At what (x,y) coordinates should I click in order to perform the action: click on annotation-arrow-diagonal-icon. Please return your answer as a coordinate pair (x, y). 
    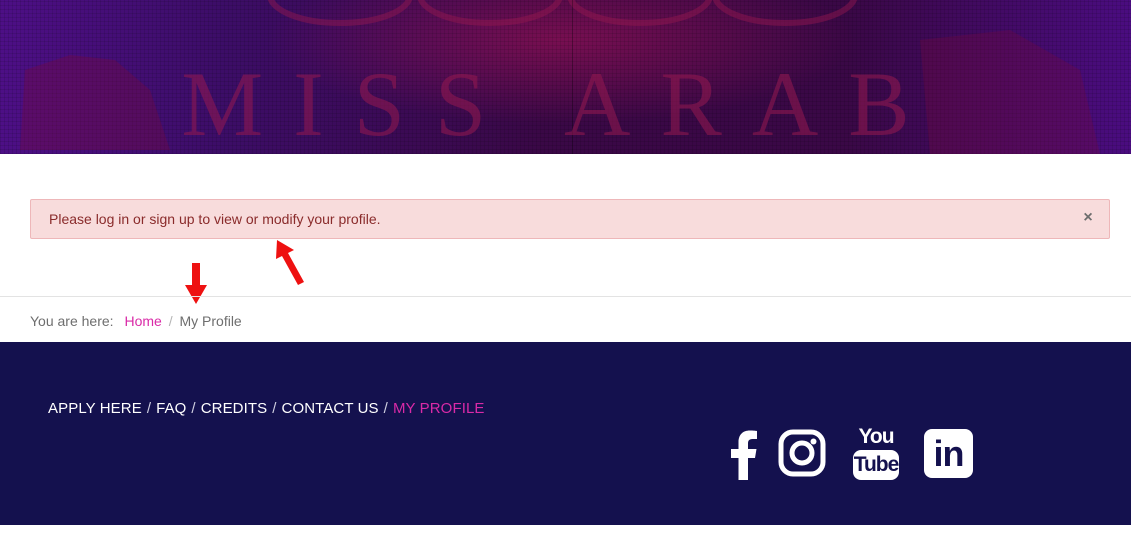
    Looking at the image, I should click on (290, 262).